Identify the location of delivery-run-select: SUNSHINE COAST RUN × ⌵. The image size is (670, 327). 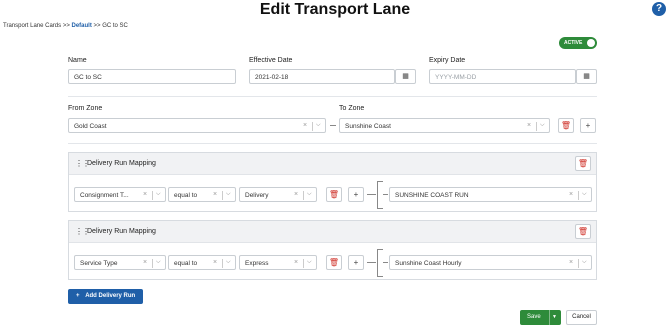
(490, 194).